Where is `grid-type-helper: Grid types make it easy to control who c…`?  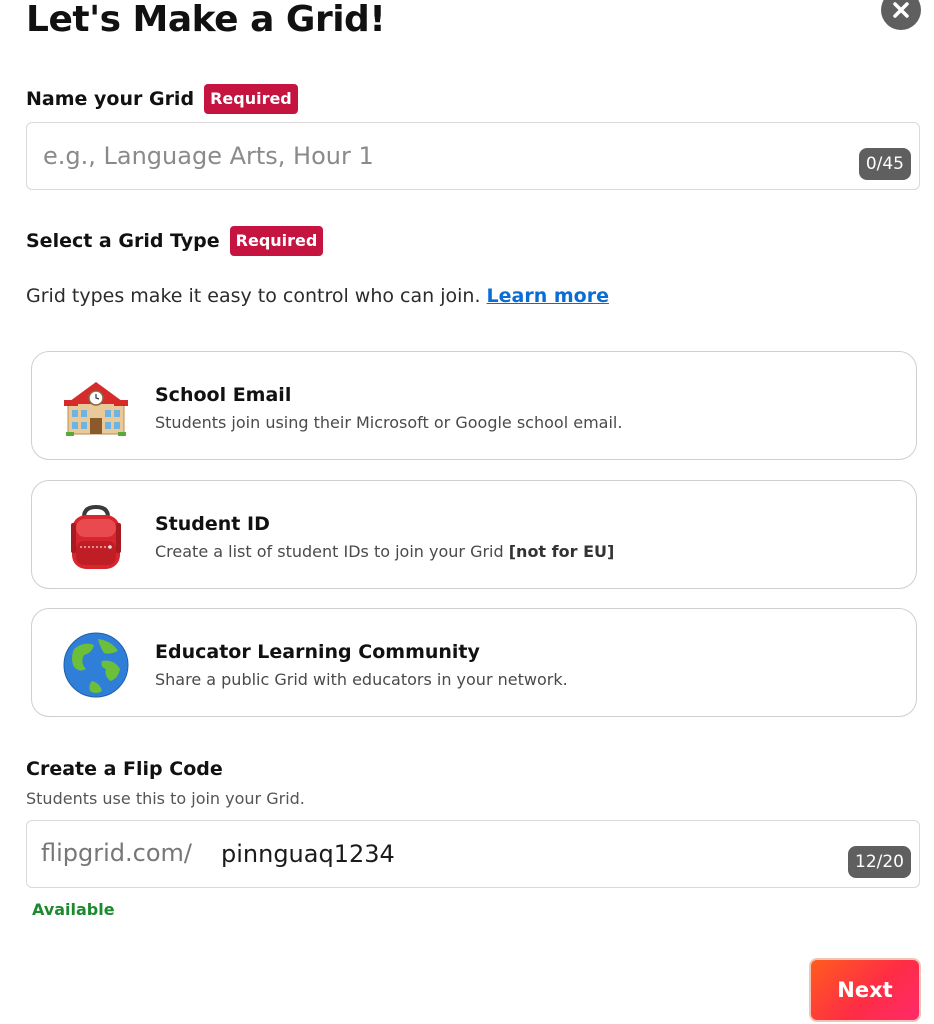 grid-type-helper: Grid types make it easy to control who c… is located at coordinates (317, 296).